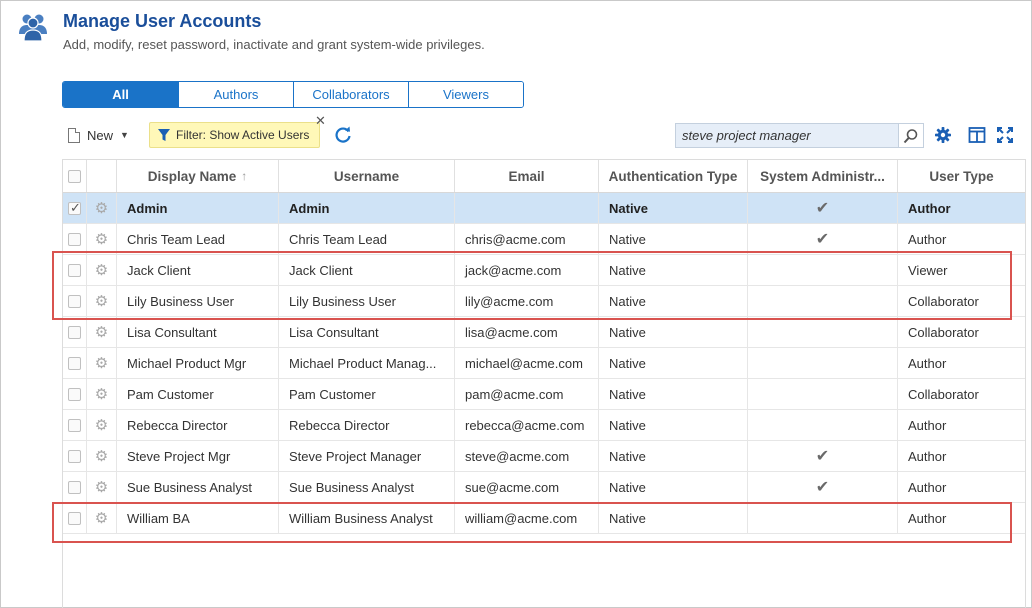  What do you see at coordinates (74, 135) in the screenshot?
I see `new-document-icon` at bounding box center [74, 135].